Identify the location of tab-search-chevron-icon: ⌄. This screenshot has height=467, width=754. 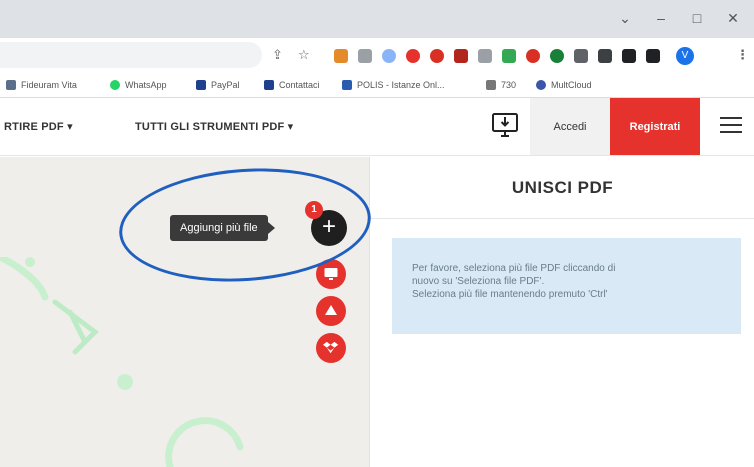
(625, 18).